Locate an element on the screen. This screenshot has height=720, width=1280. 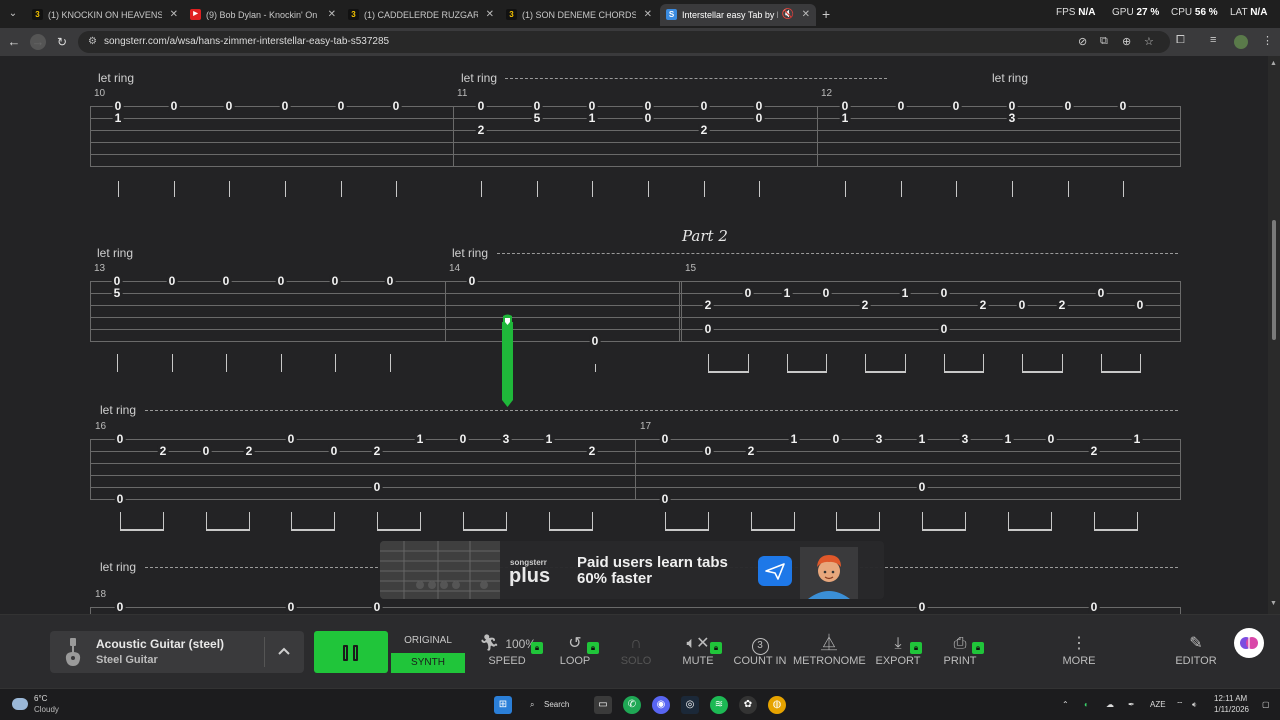
whatsapp-icon: ✆ is located at coordinates (632, 705).